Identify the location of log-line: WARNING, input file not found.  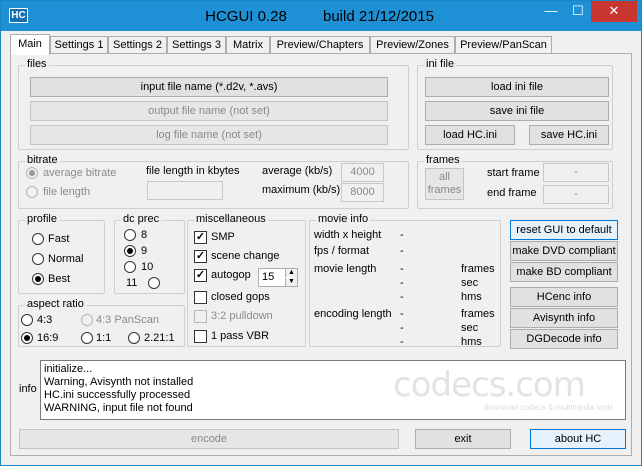
(118, 408).